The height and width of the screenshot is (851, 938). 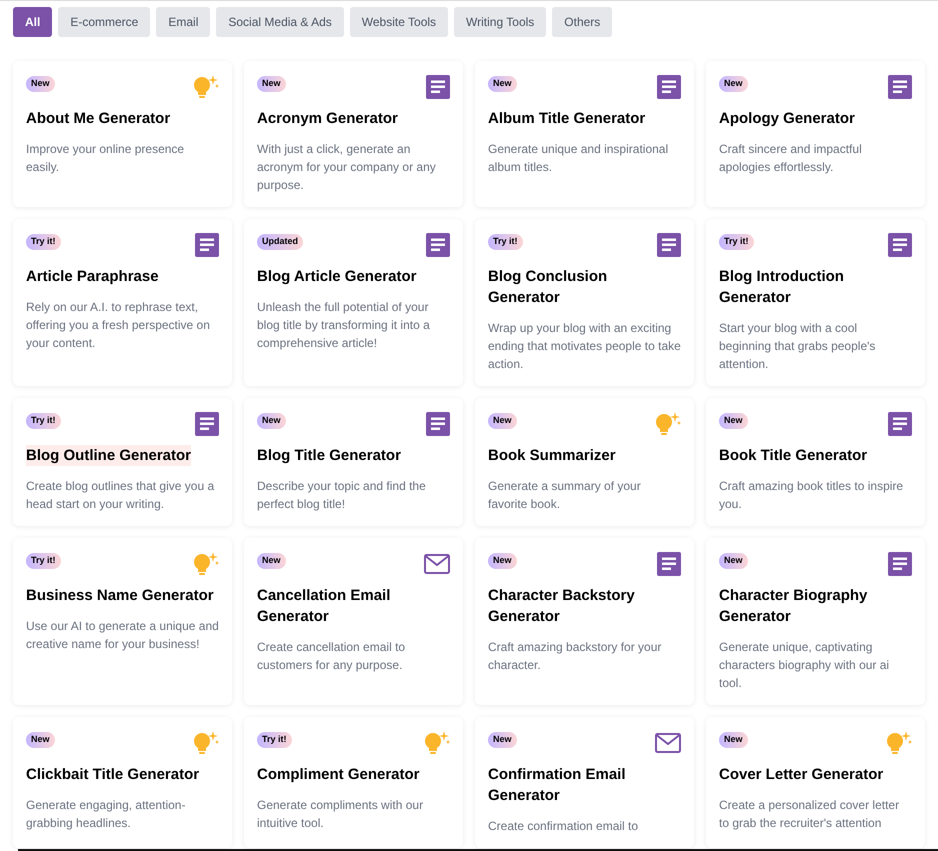 What do you see at coordinates (104, 22) in the screenshot?
I see `filter-tab: E-commerce` at bounding box center [104, 22].